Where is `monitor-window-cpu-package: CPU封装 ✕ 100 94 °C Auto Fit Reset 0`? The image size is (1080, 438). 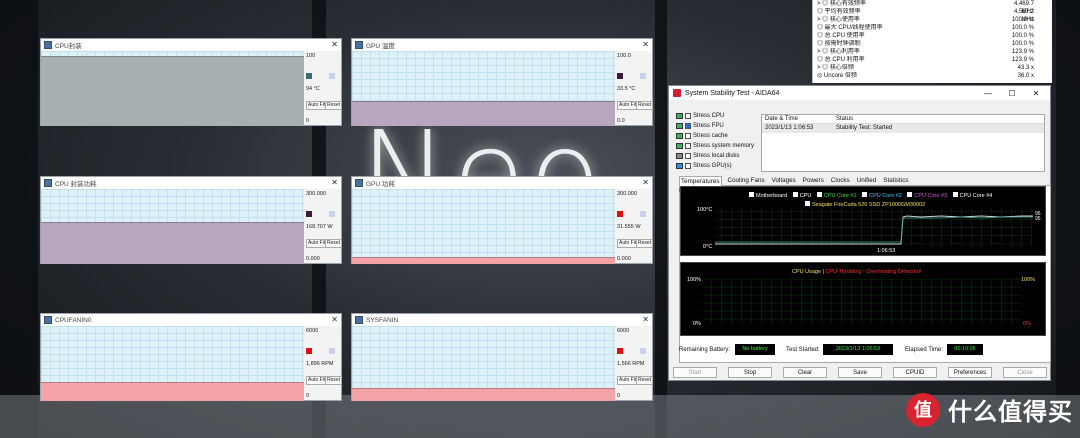
monitor-window-cpu-package: CPU封装 ✕ 100 94 °C Auto Fit Reset 0 is located at coordinates (191, 82).